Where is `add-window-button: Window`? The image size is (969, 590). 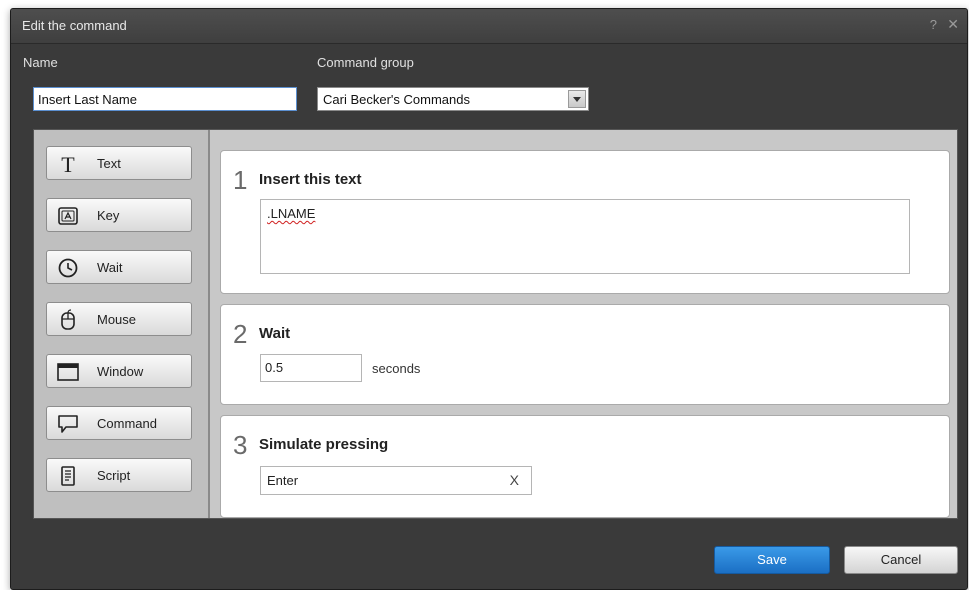
add-window-button: Window is located at coordinates (119, 371).